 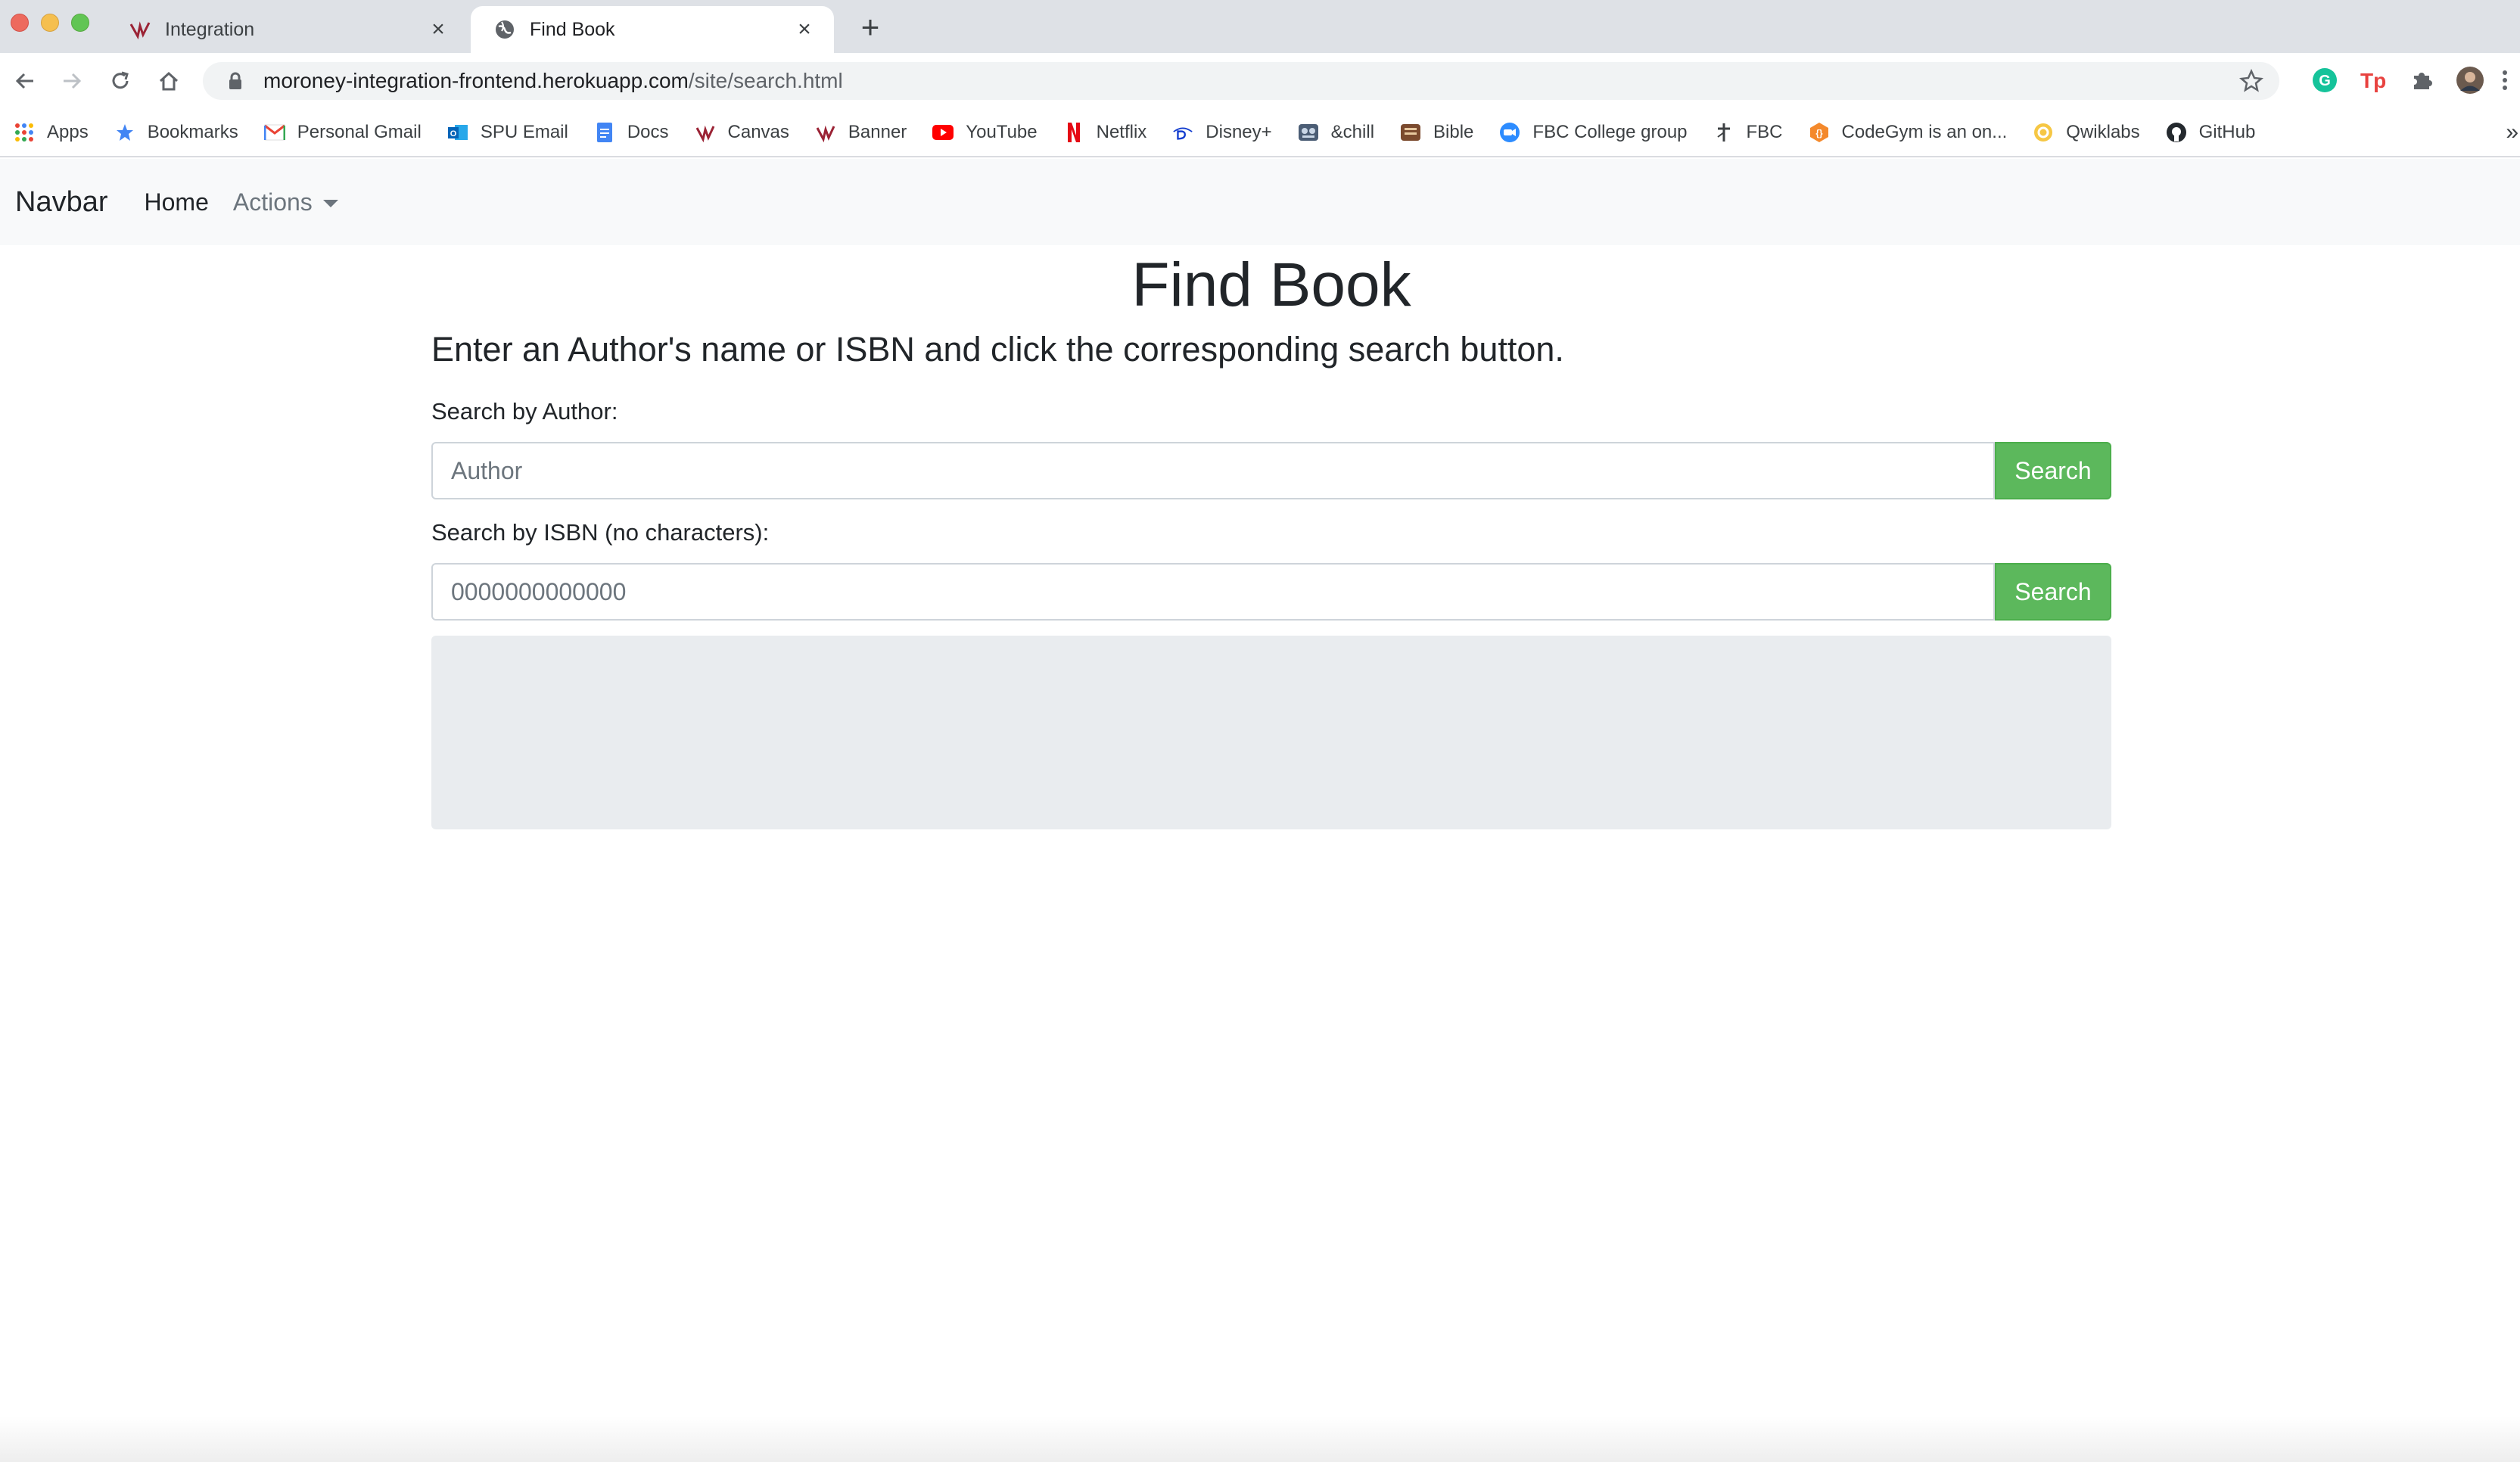 I want to click on navbar-brand: Navbar, so click(x=61, y=202).